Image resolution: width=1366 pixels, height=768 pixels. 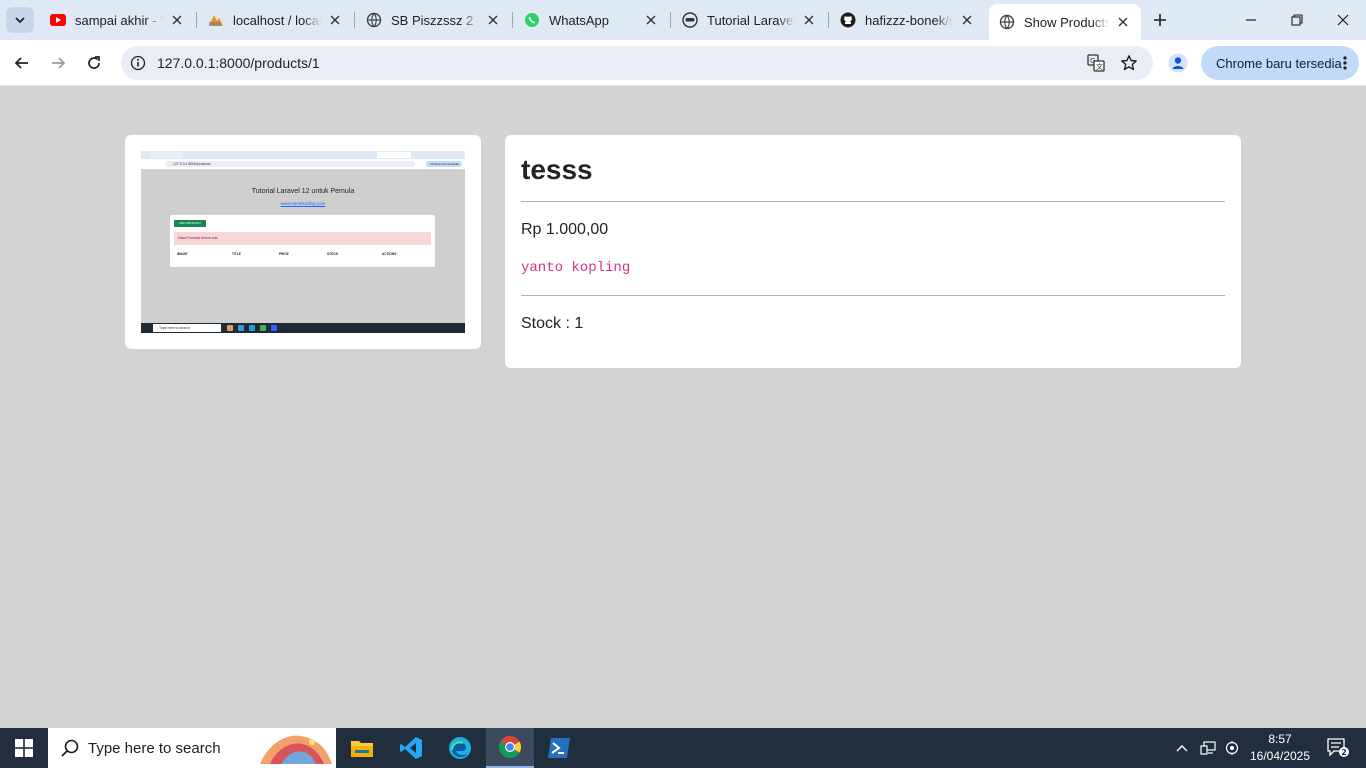 What do you see at coordinates (444, 164) in the screenshot?
I see `thumb-update-button: Chrome baru tersedia` at bounding box center [444, 164].